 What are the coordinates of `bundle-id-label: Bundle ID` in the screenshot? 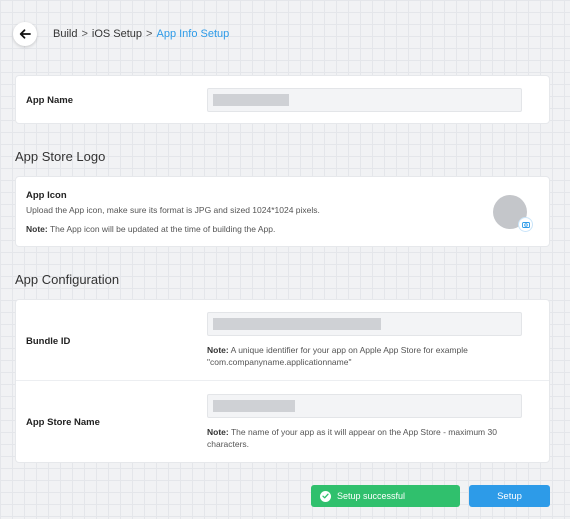 It's located at (48, 341).